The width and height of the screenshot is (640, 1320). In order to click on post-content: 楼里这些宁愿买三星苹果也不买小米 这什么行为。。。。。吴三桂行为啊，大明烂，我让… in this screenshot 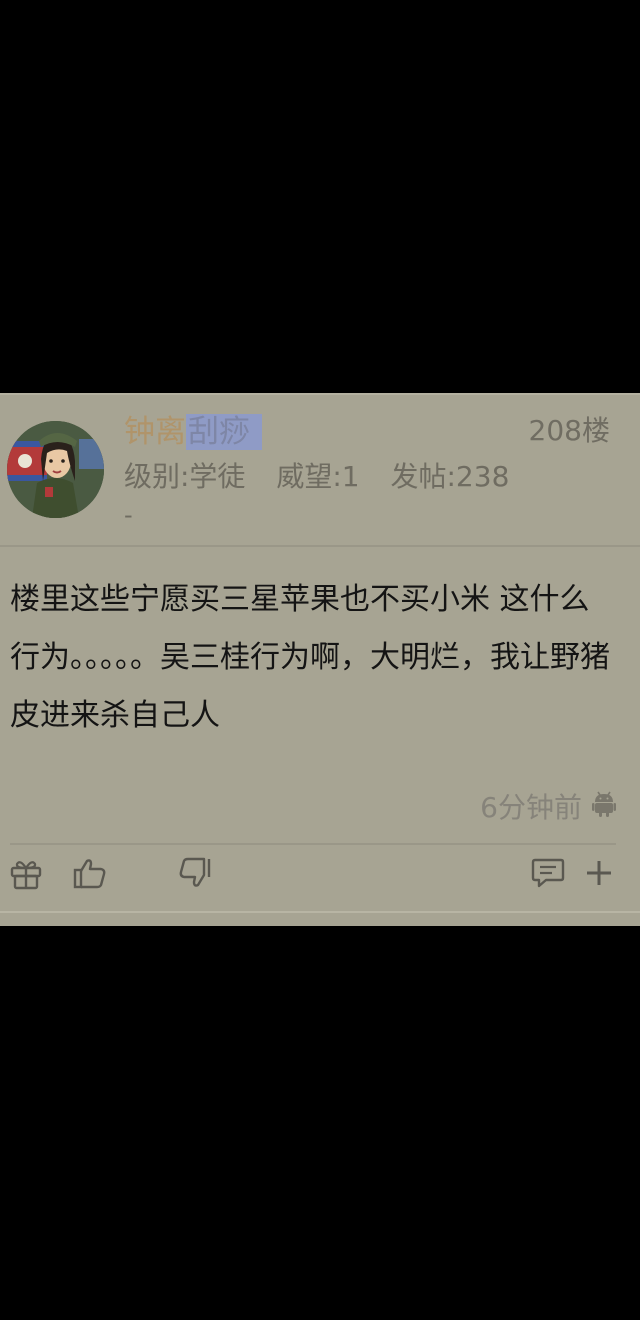, I will do `click(310, 657)`.